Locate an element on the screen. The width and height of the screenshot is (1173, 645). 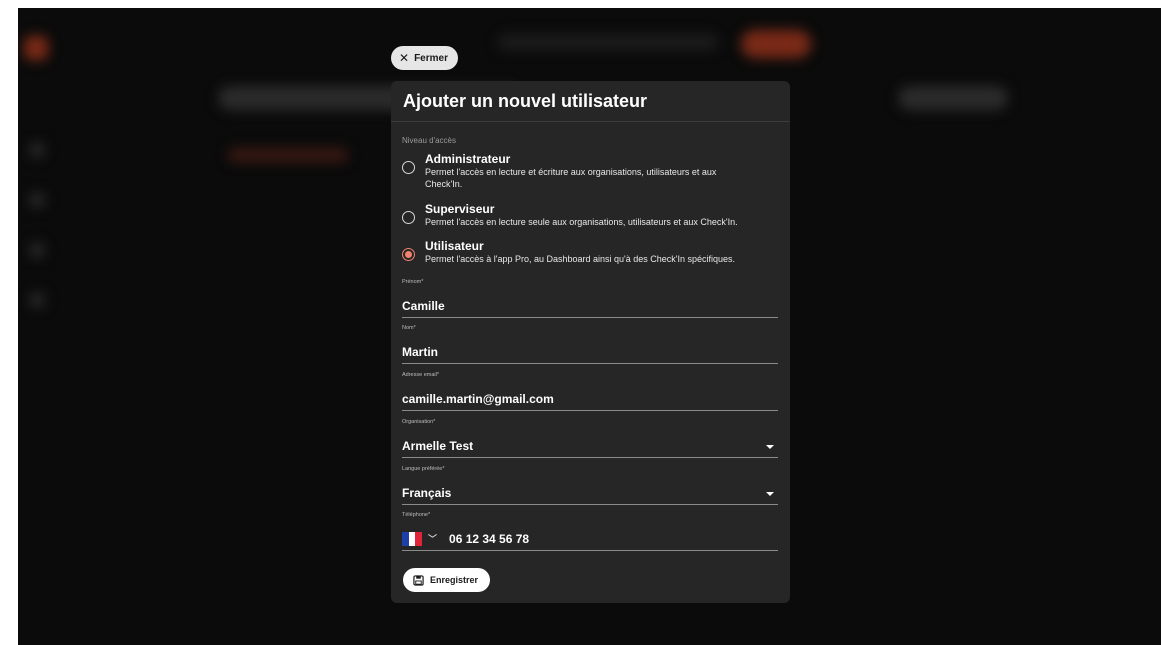
first-name-label: Prénom* is located at coordinates (413, 282).